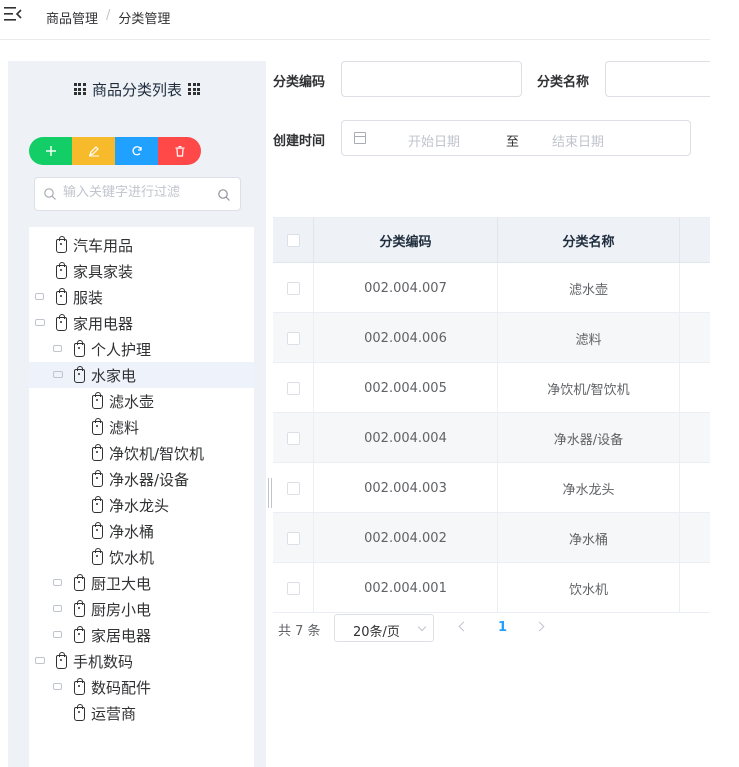 This screenshot has width=739, height=767. Describe the element at coordinates (431, 79) in the screenshot. I see `code-input` at that location.